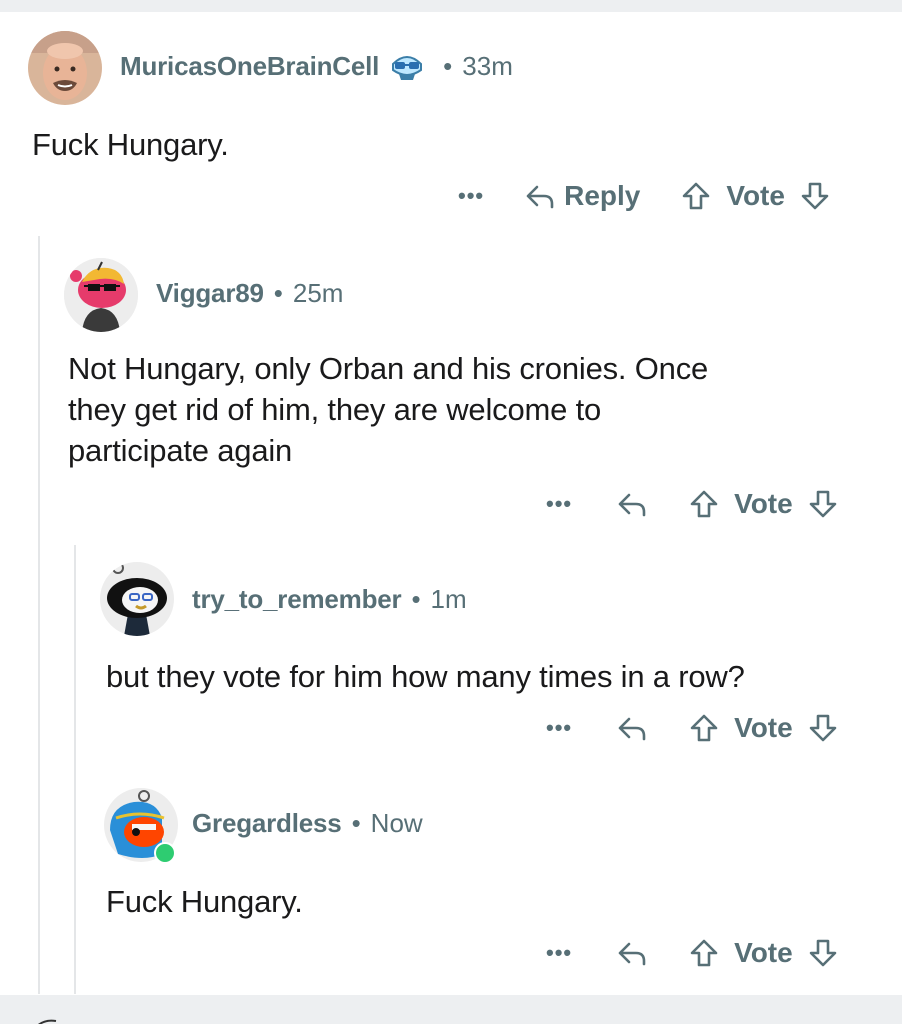 This screenshot has height=1024, width=902. I want to click on comment-body-line: they get rid of him, they are welcome to, so click(335, 409).